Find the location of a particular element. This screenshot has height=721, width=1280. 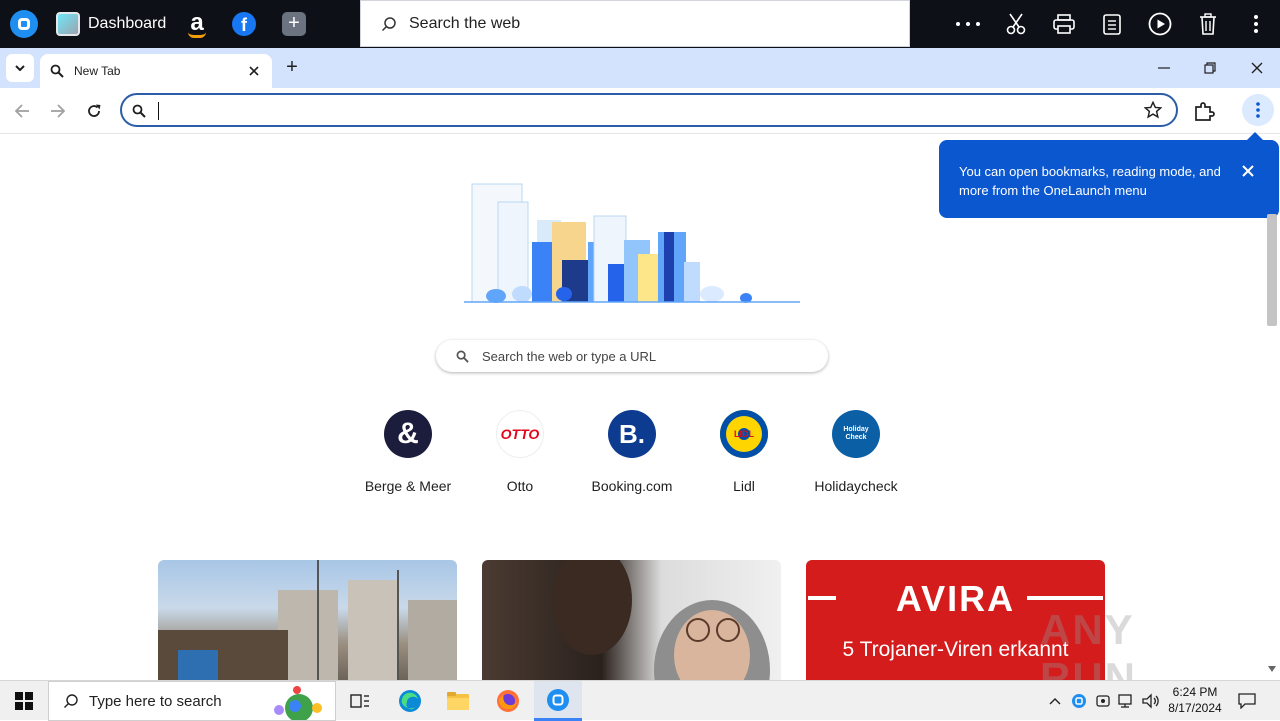

shortcut-label: Berge & Meer is located at coordinates (408, 486).